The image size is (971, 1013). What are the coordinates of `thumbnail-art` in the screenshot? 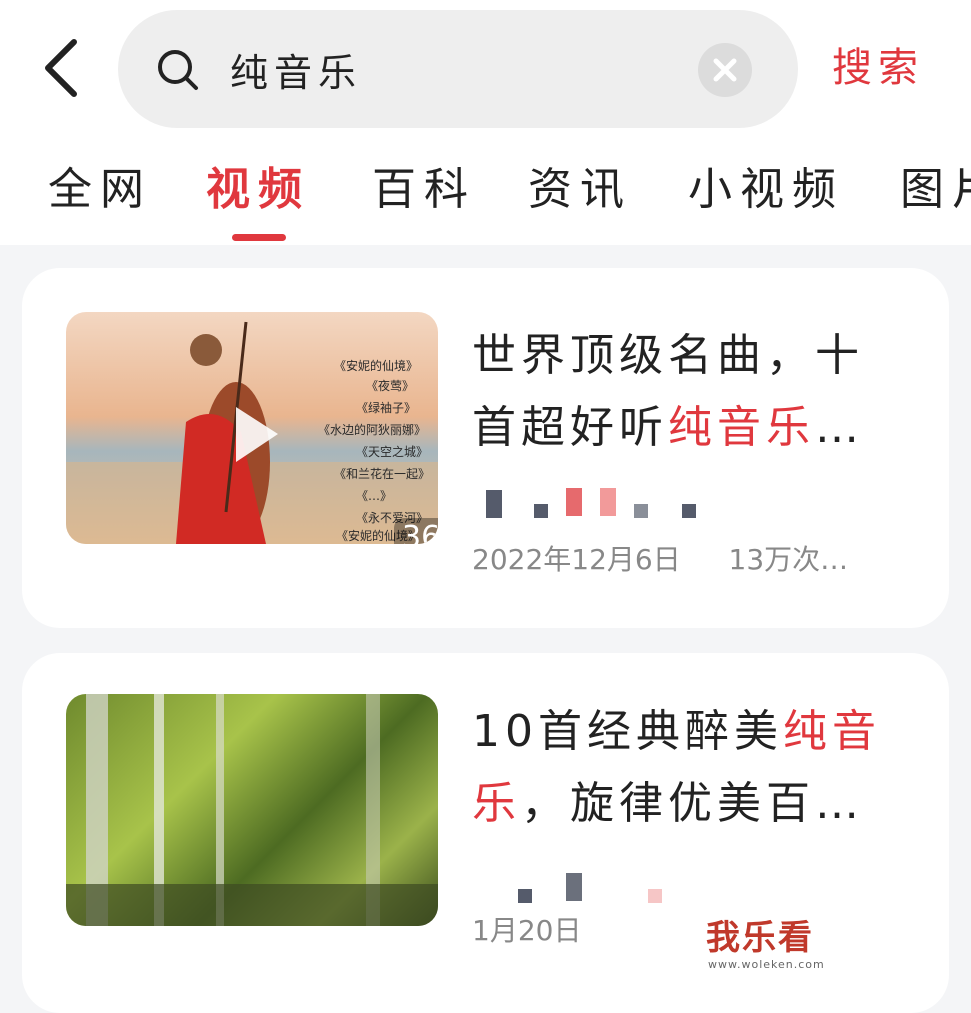 It's located at (252, 810).